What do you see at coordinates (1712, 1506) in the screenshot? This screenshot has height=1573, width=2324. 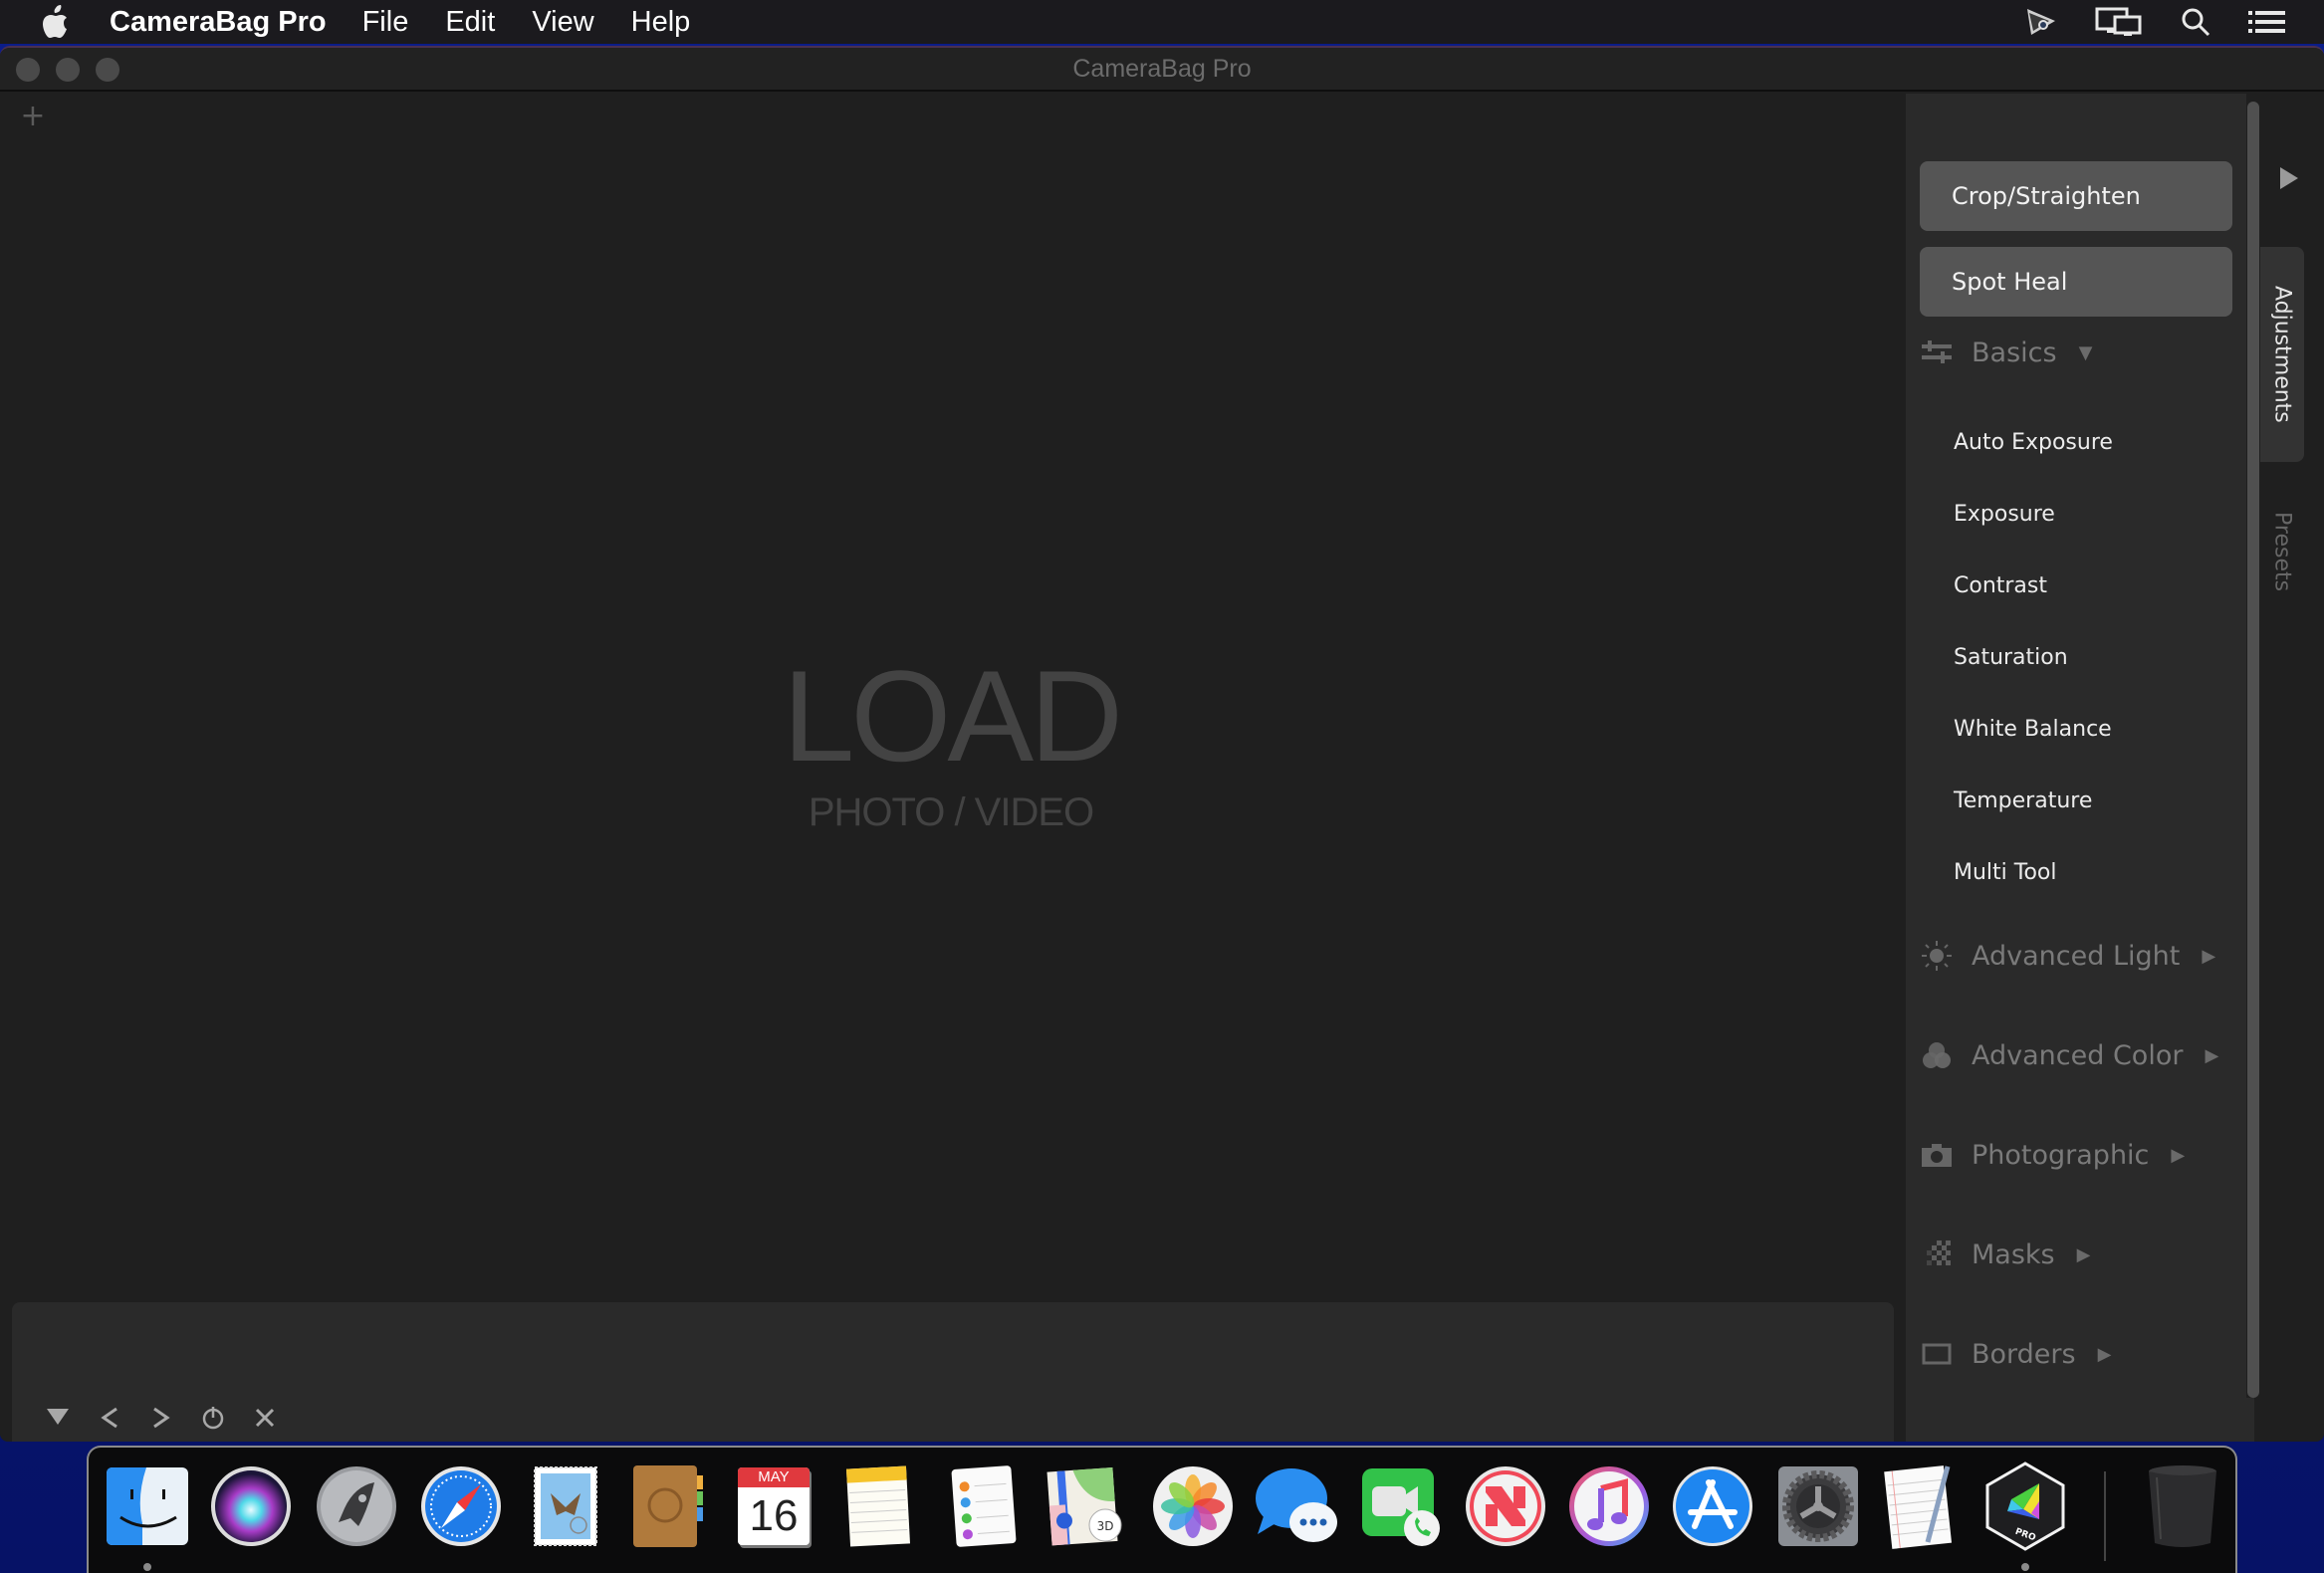 I see `dock-app-store` at bounding box center [1712, 1506].